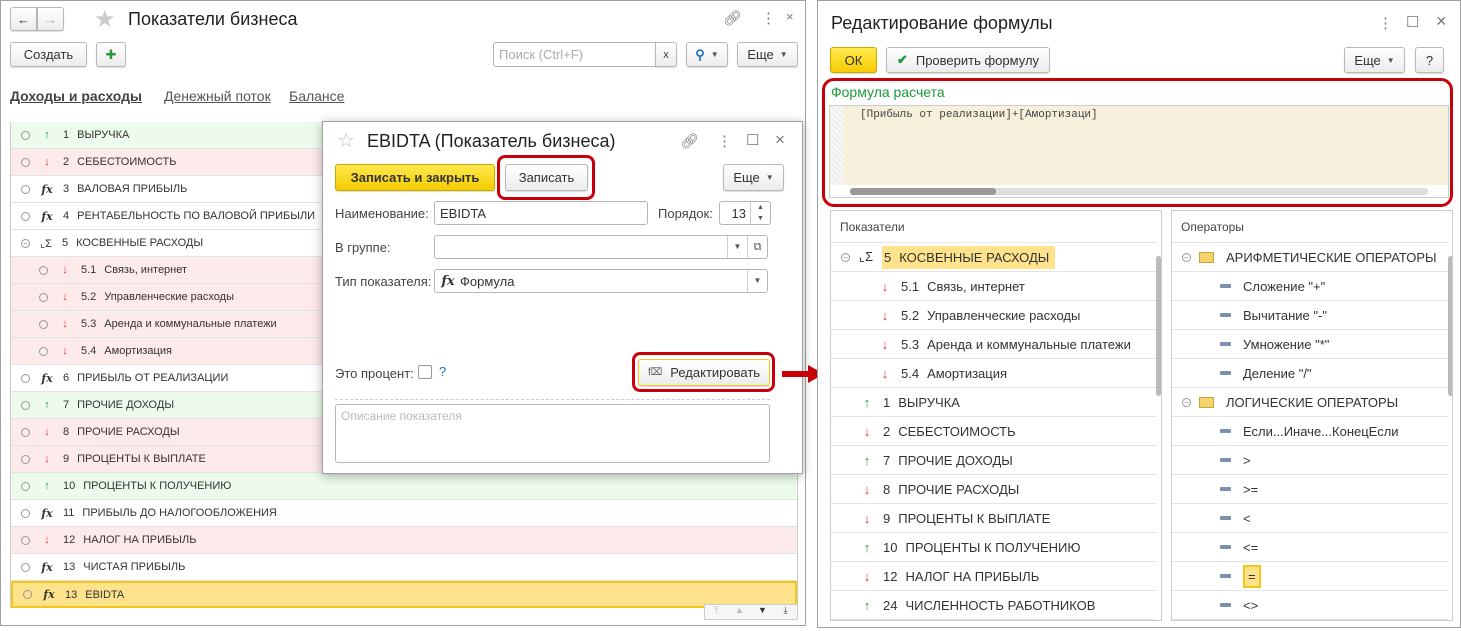  Describe the element at coordinates (601, 247) in the screenshot. I see `group-field` at that location.